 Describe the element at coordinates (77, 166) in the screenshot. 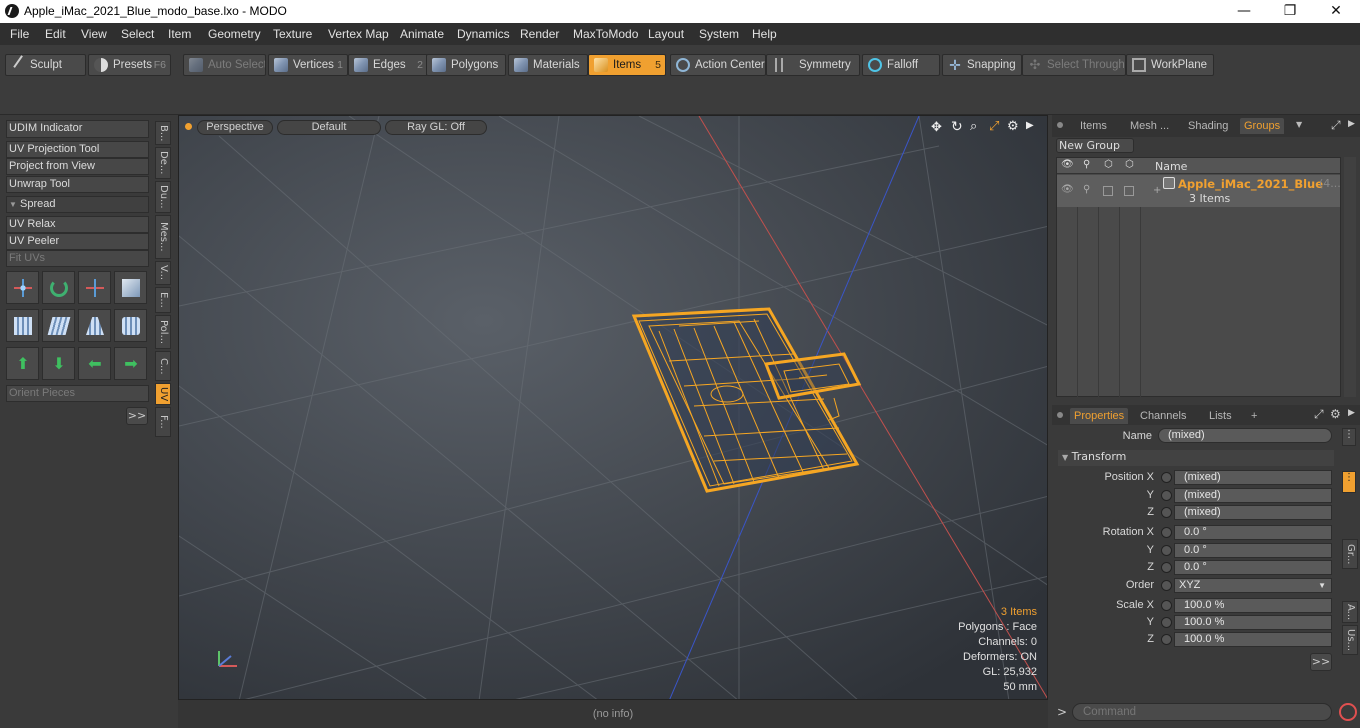

I see `project-from-view-button: Project from View` at that location.